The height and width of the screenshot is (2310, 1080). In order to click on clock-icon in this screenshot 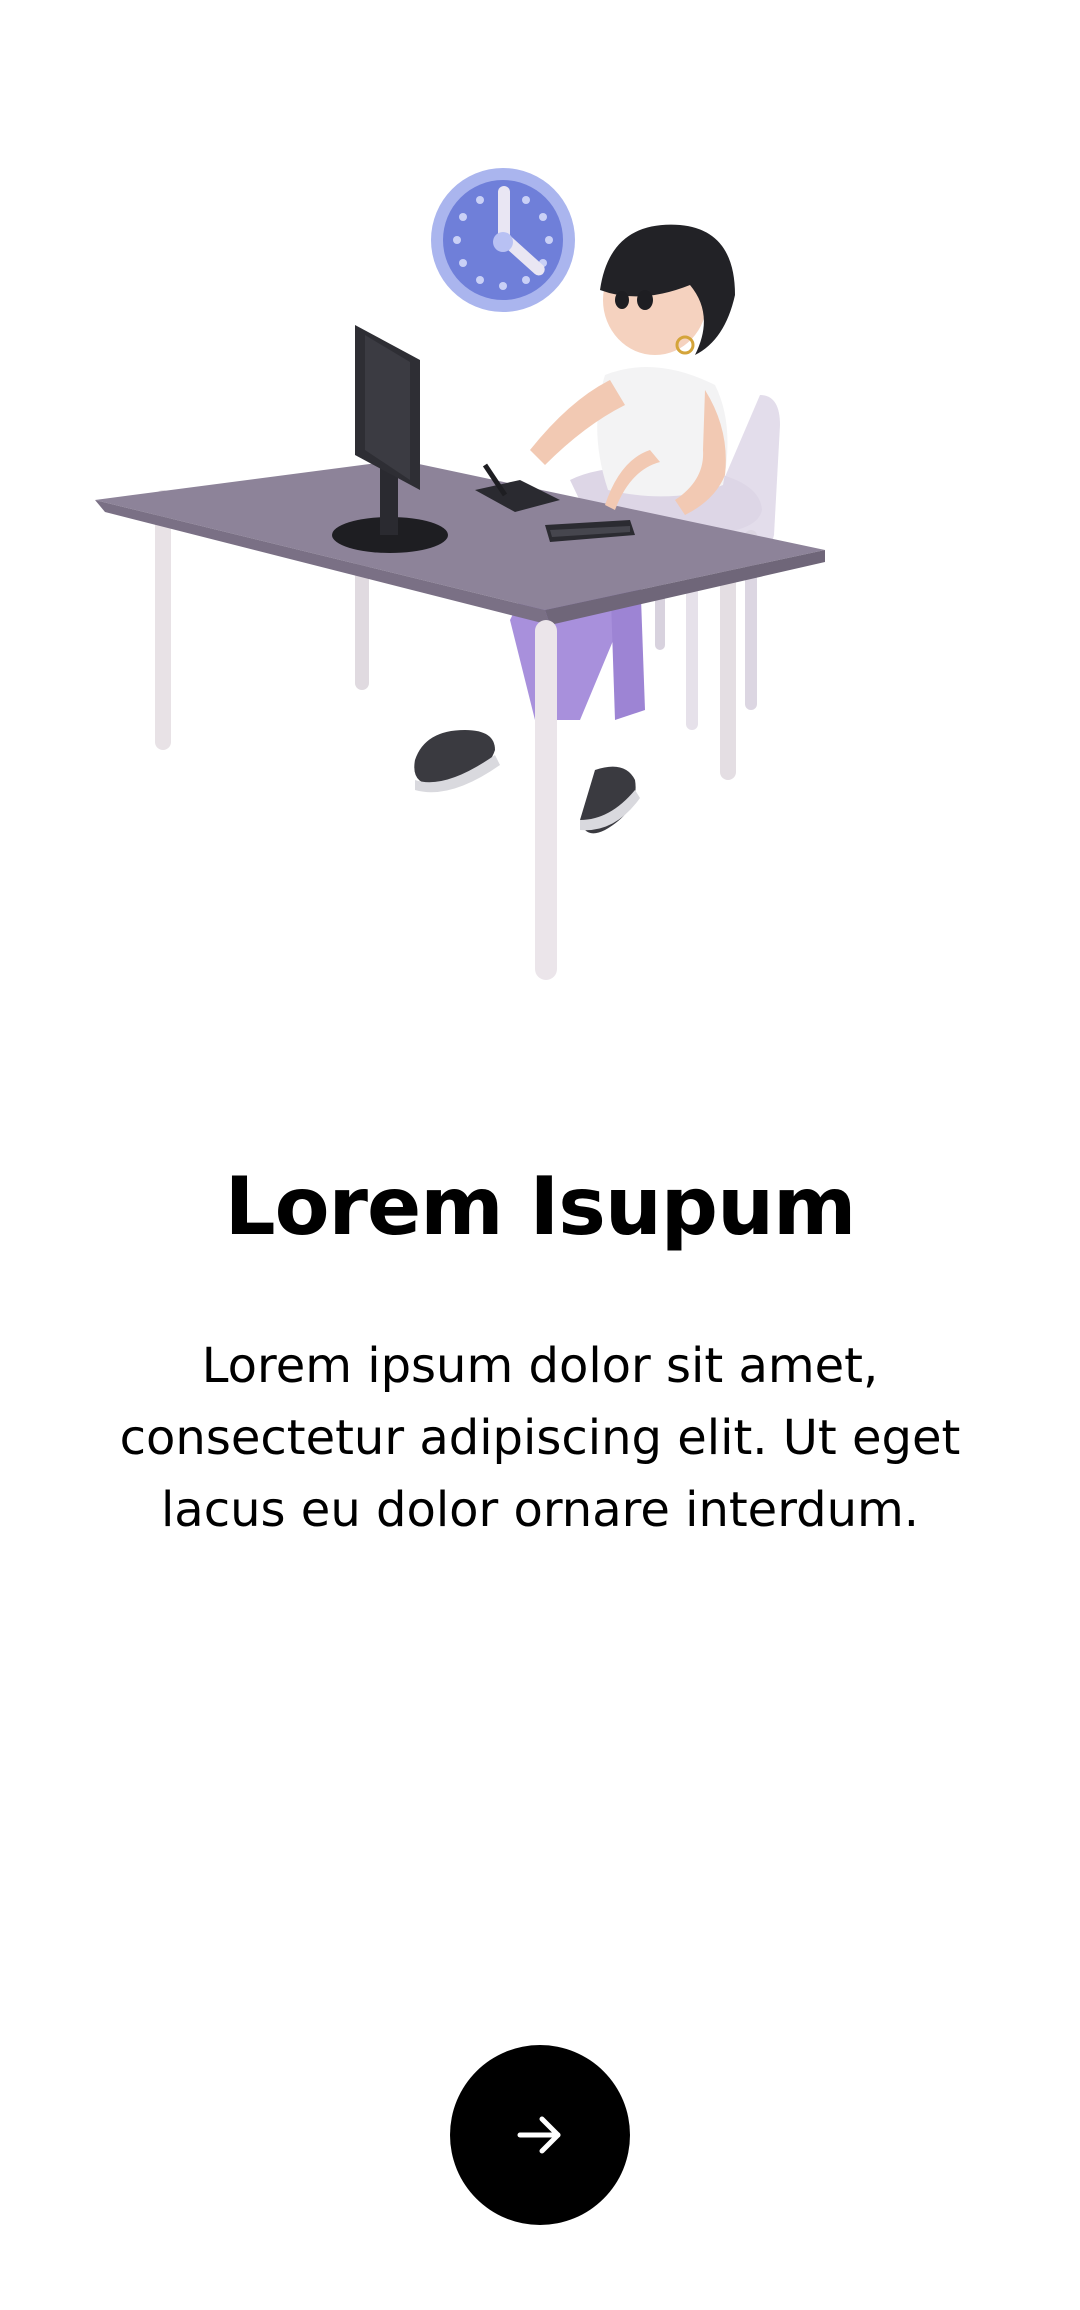, I will do `click(503, 240)`.